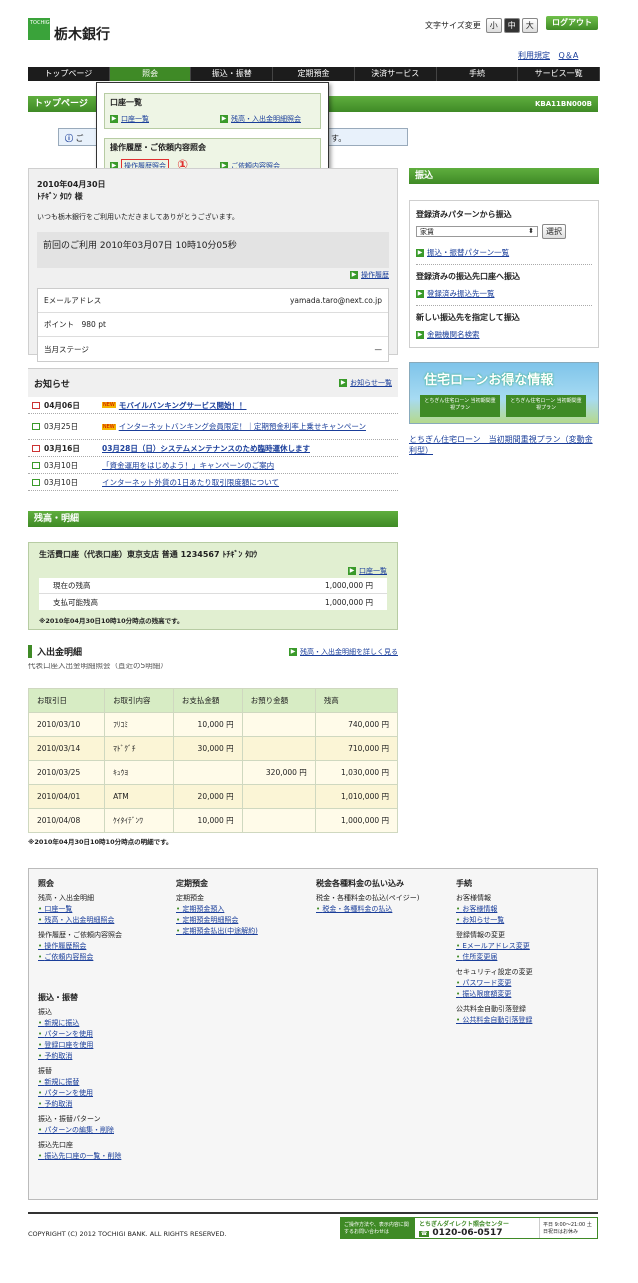 This screenshot has height=1283, width=638. I want to click on news-date: 03月25日, so click(61, 426).